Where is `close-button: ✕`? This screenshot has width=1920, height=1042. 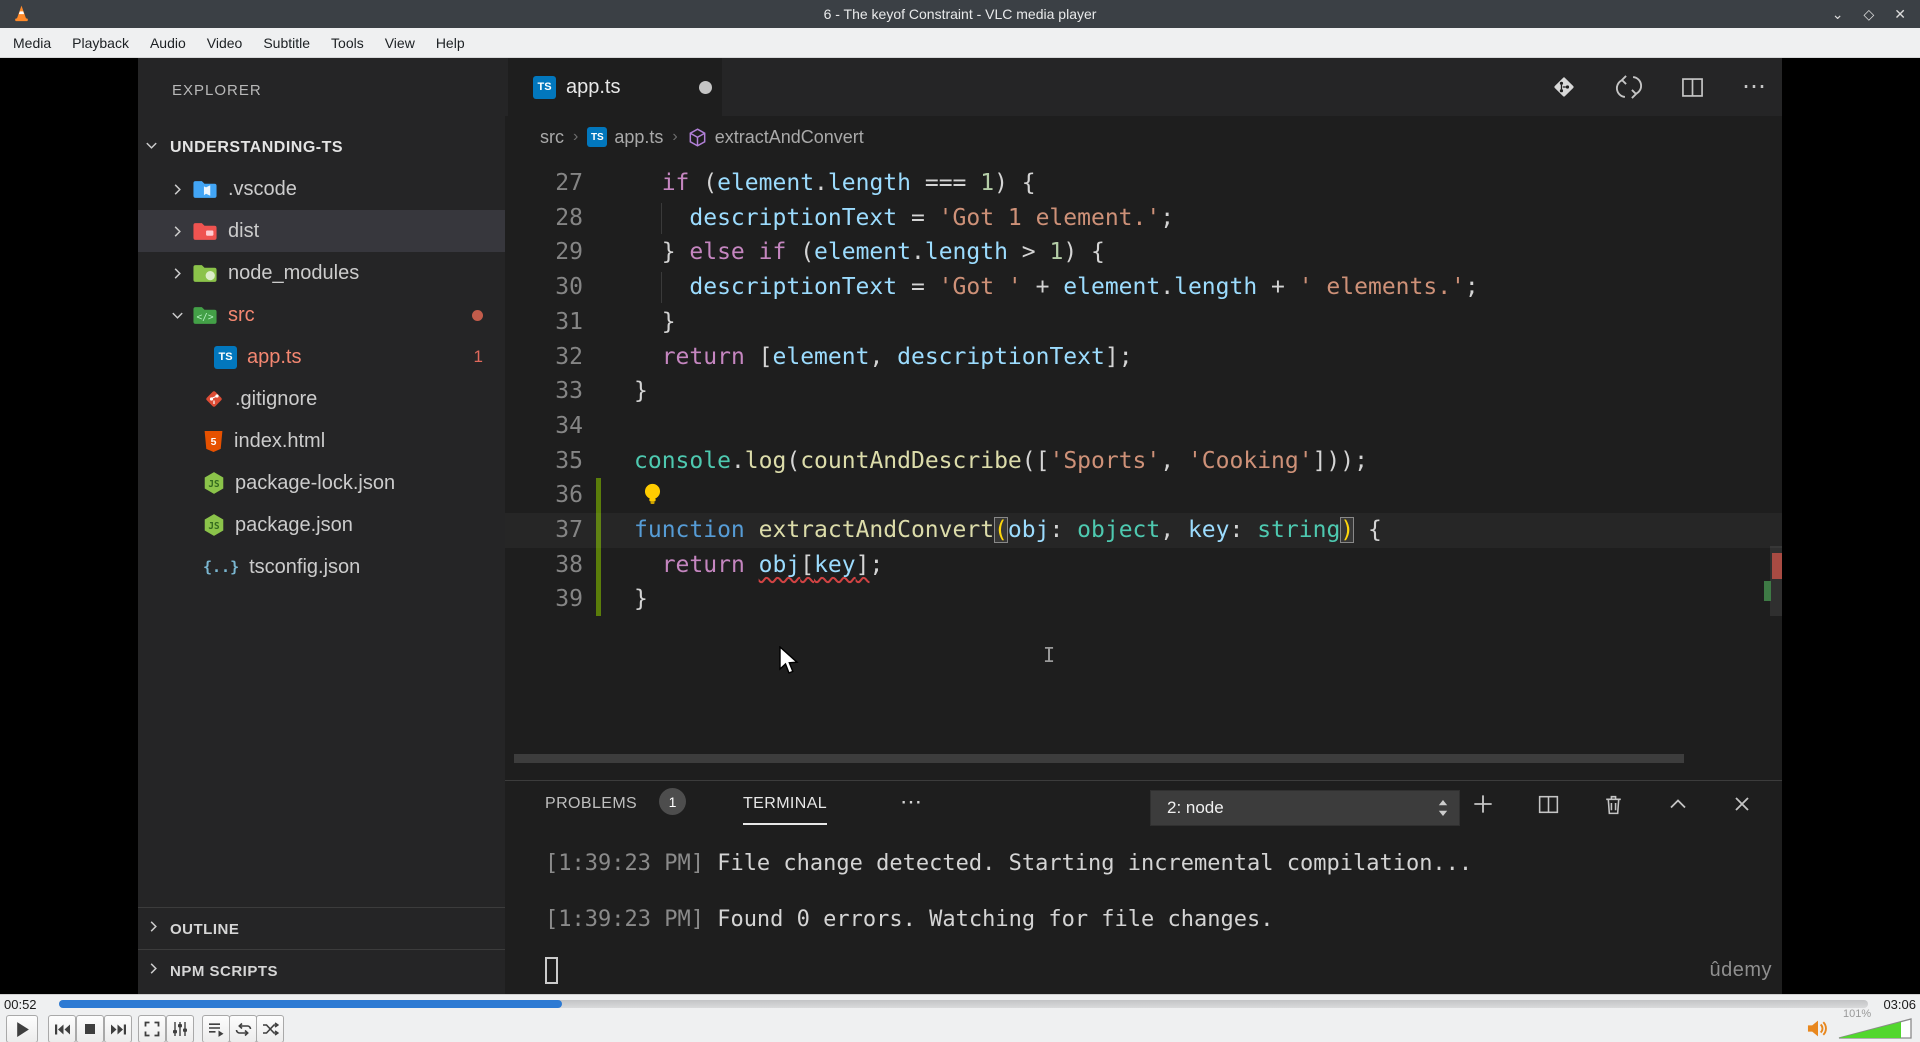
close-button: ✕ is located at coordinates (1900, 14).